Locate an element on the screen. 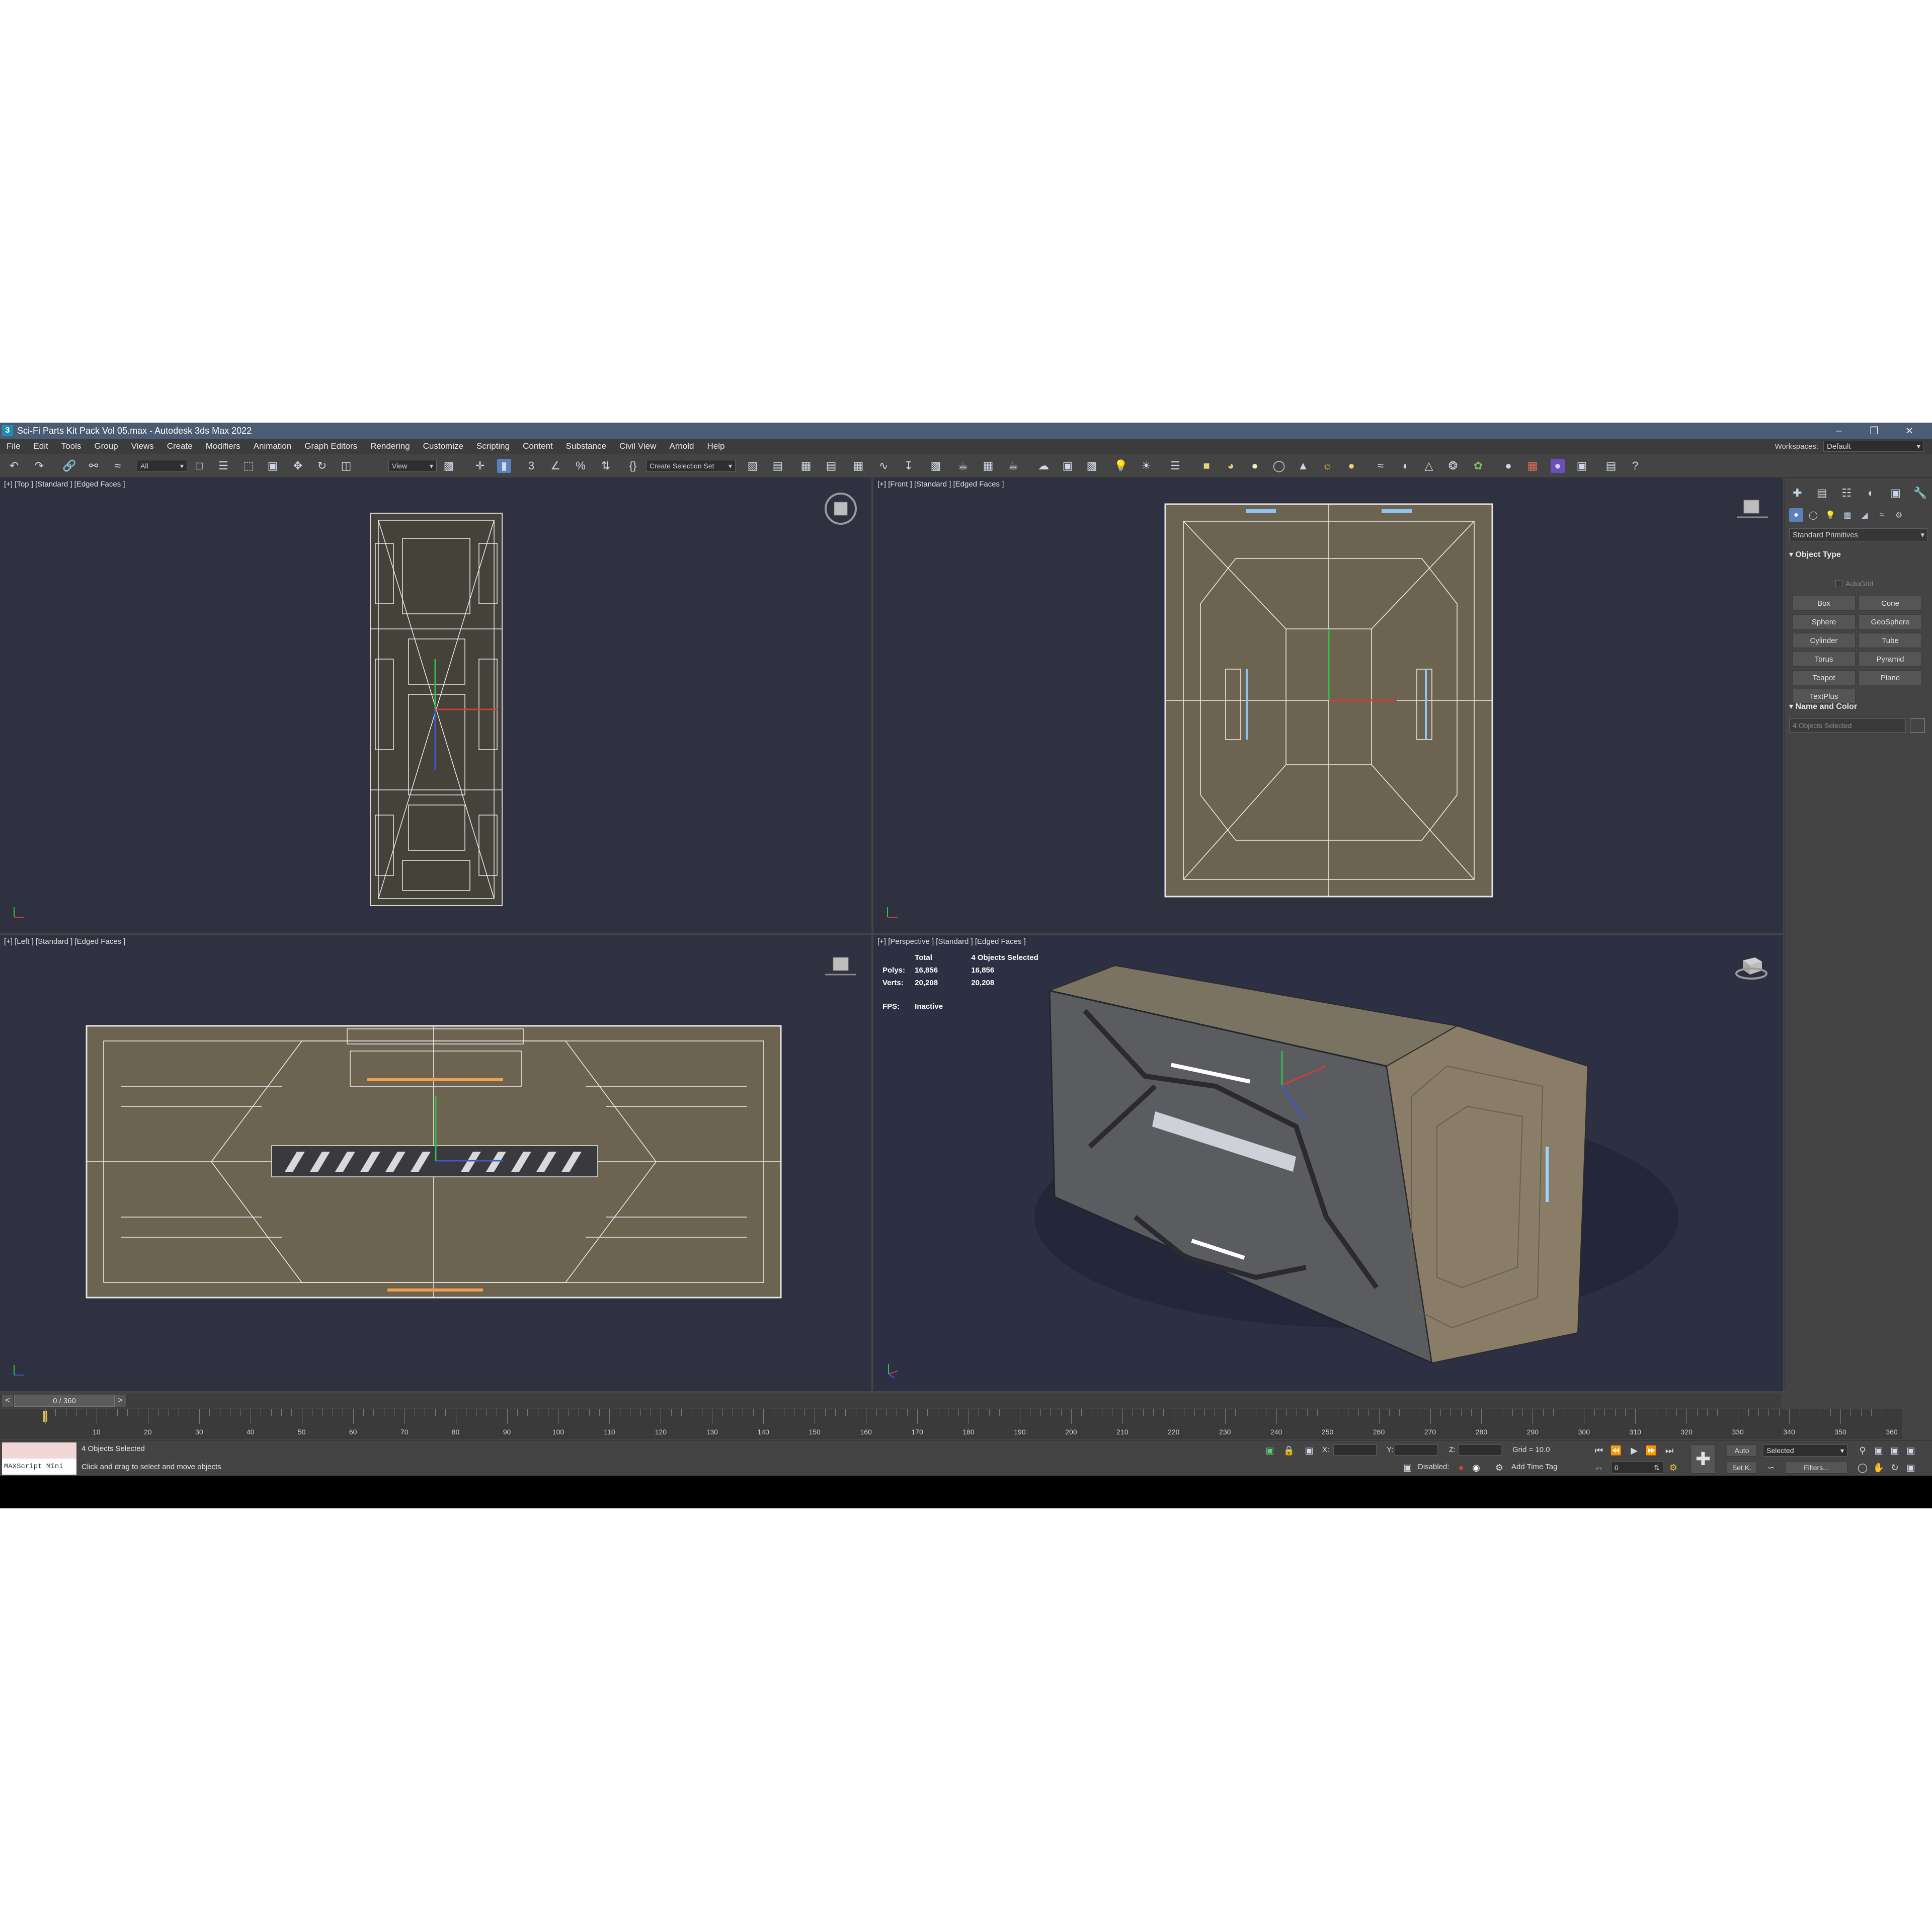 This screenshot has height=1932, width=1932. hierarchy-tab-icon: ☷ is located at coordinates (1847, 493).